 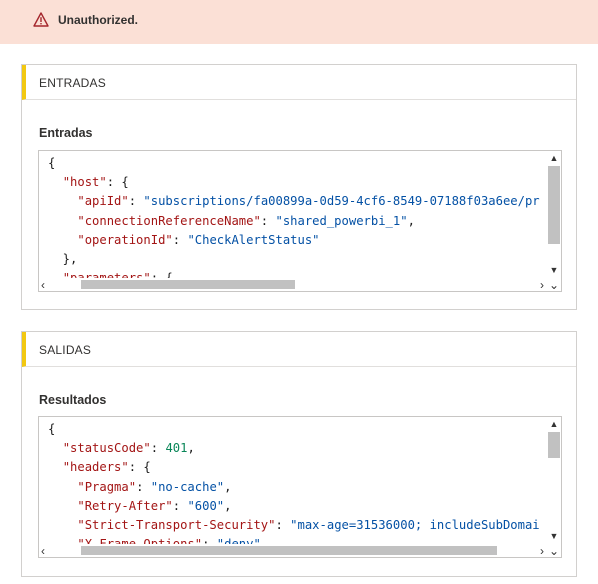 What do you see at coordinates (289, 550) in the screenshot?
I see `outputs-hscroll-thumb` at bounding box center [289, 550].